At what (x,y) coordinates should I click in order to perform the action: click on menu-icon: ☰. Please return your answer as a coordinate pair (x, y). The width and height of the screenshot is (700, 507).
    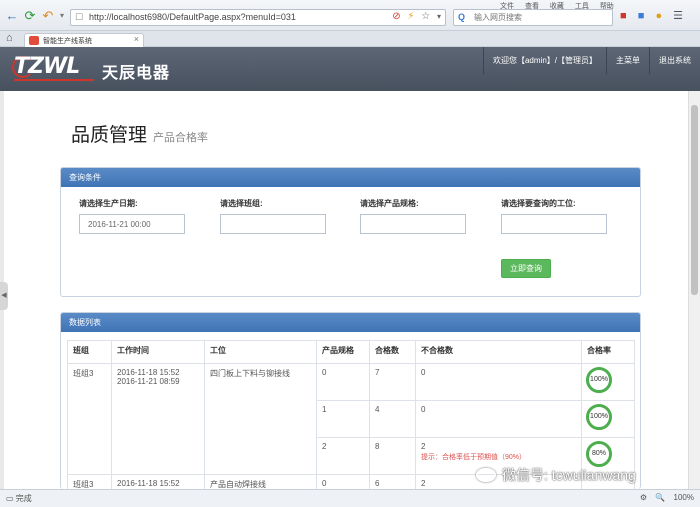
    Looking at the image, I should click on (678, 16).